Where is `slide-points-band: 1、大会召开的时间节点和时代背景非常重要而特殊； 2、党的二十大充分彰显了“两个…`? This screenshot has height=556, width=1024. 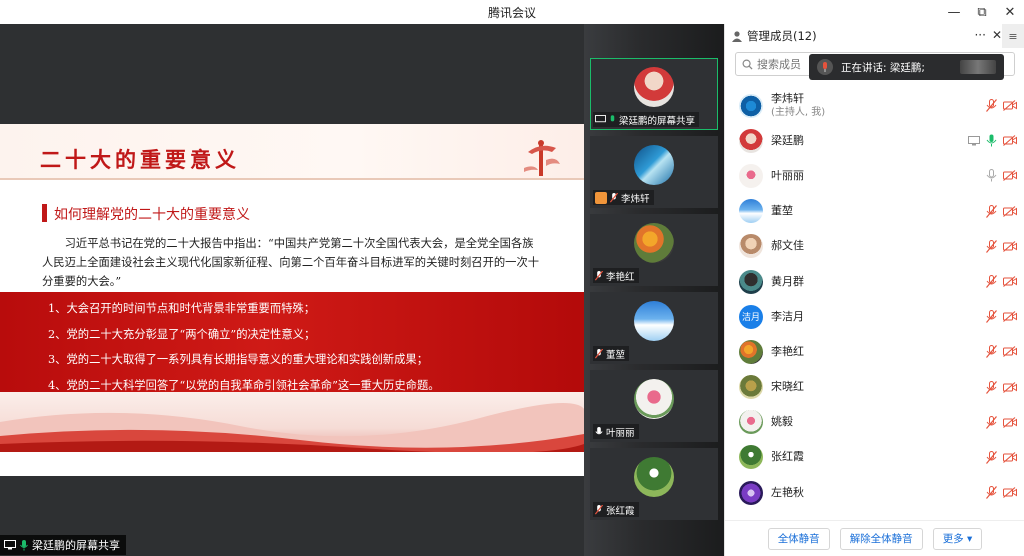
slide-points-band: 1、大会召开的时间节点和时代背景非常重要而特殊； 2、党的二十大充分彰显了“两个… is located at coordinates (292, 342).